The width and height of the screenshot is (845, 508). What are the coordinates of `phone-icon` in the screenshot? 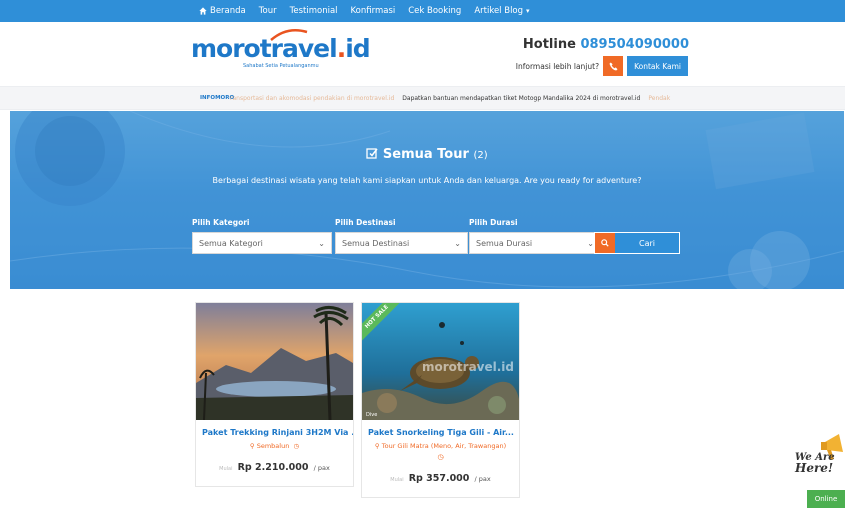 It's located at (613, 66).